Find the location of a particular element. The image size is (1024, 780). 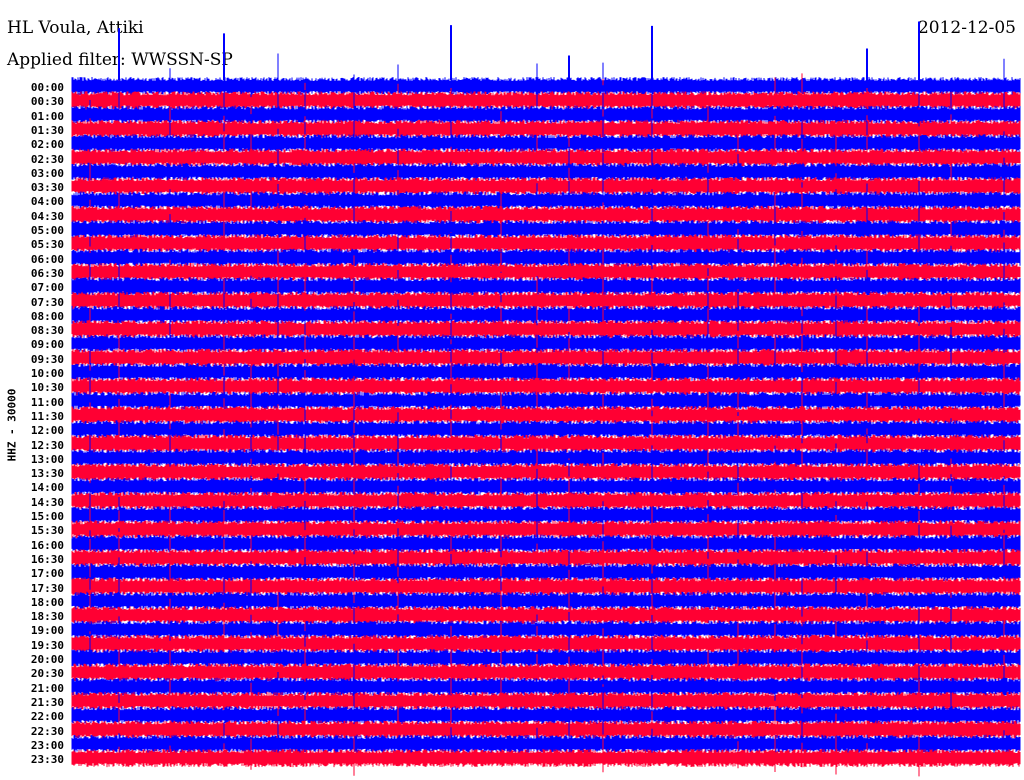

event-spikes is located at coordinates (519, 50).